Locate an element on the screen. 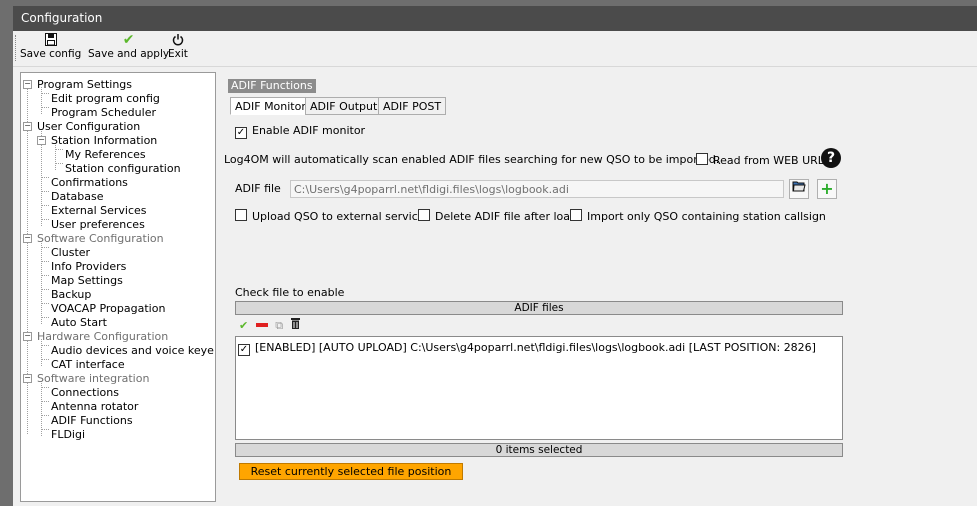  check-file-label: Check file to enable is located at coordinates (290, 292).